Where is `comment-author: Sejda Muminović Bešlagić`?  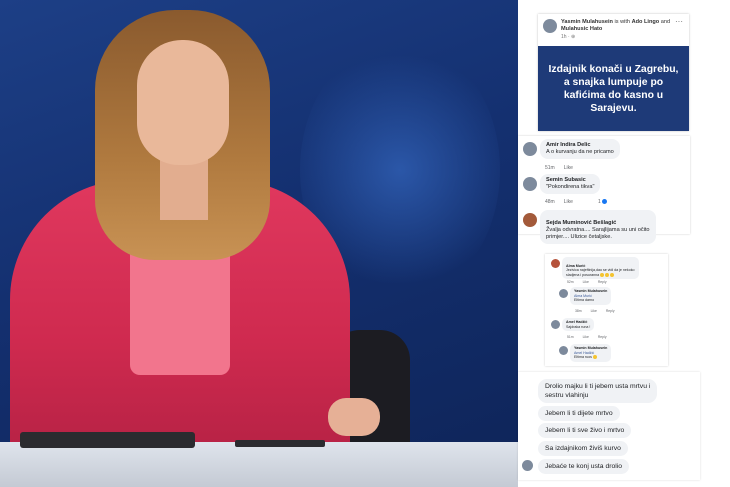
comment-author: Sejda Muminović Bešlagić is located at coordinates (598, 223).